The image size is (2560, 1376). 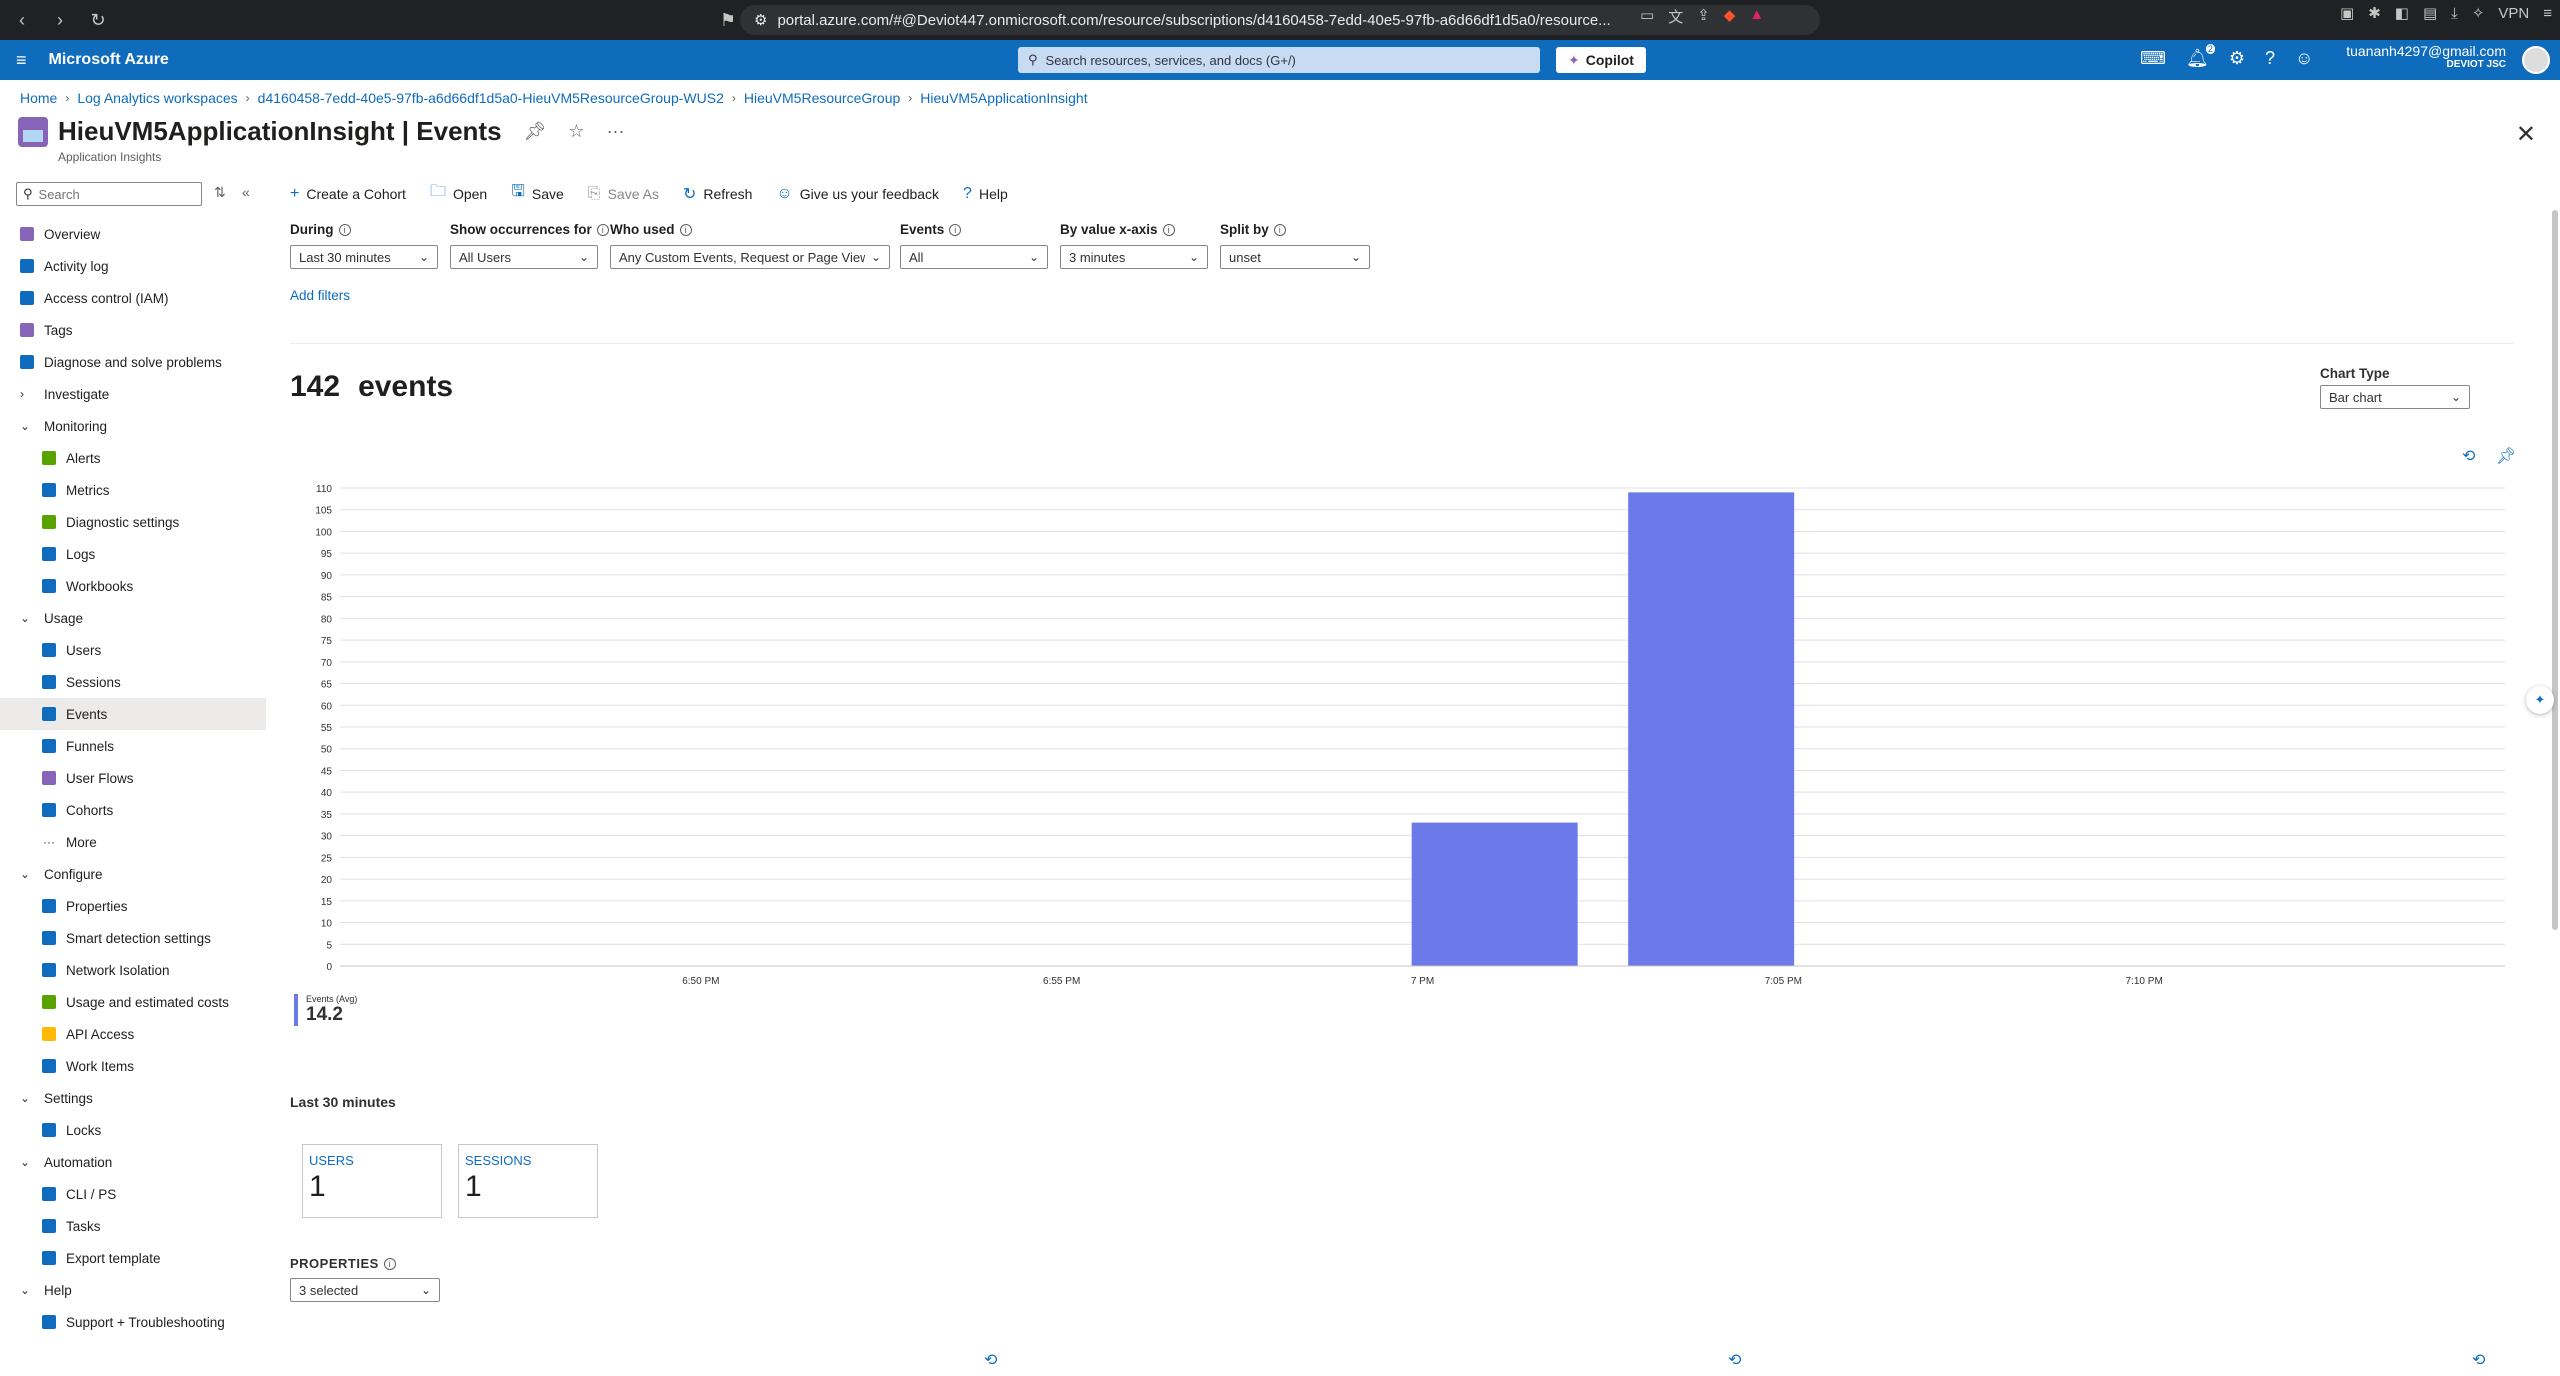 What do you see at coordinates (576, 131) in the screenshot?
I see `favorite-star-icon: ☆` at bounding box center [576, 131].